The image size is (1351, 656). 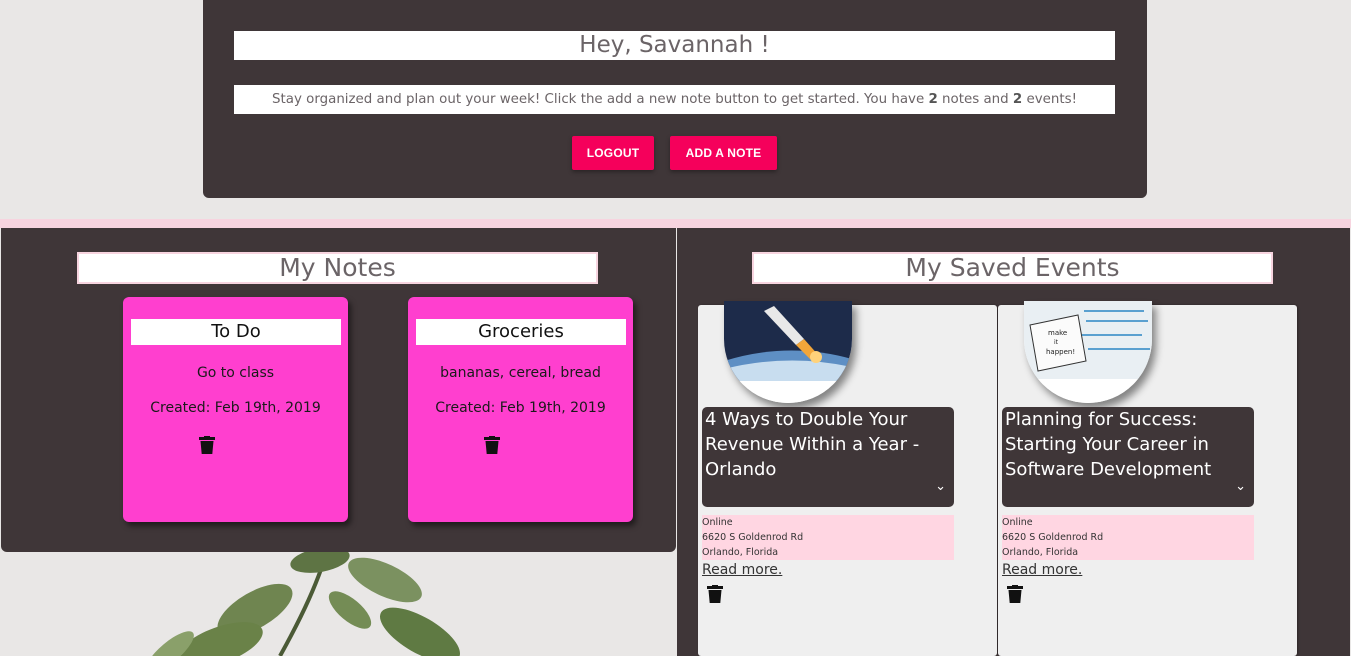 What do you see at coordinates (520, 373) in the screenshot?
I see `note-body: bananas, cereal, bread` at bounding box center [520, 373].